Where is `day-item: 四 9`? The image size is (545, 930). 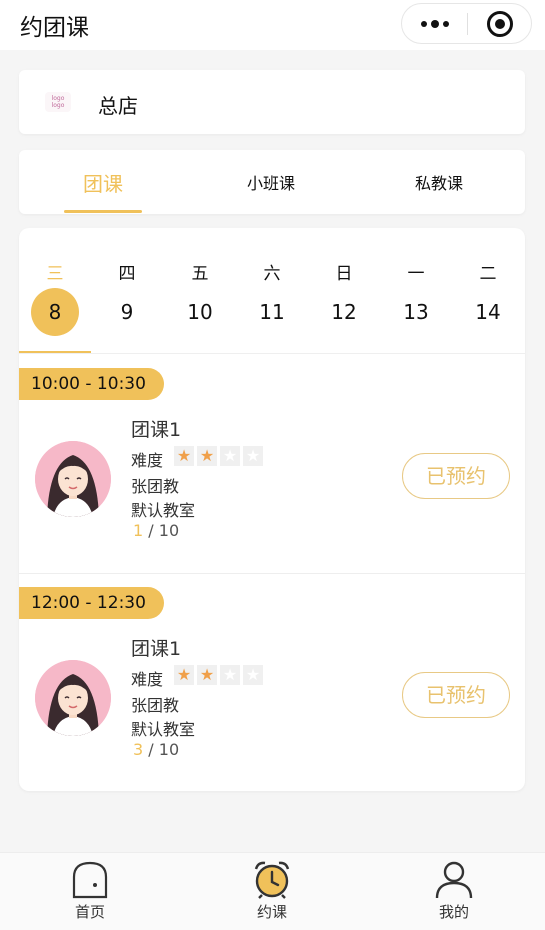
day-item: 四 9 is located at coordinates (127, 290).